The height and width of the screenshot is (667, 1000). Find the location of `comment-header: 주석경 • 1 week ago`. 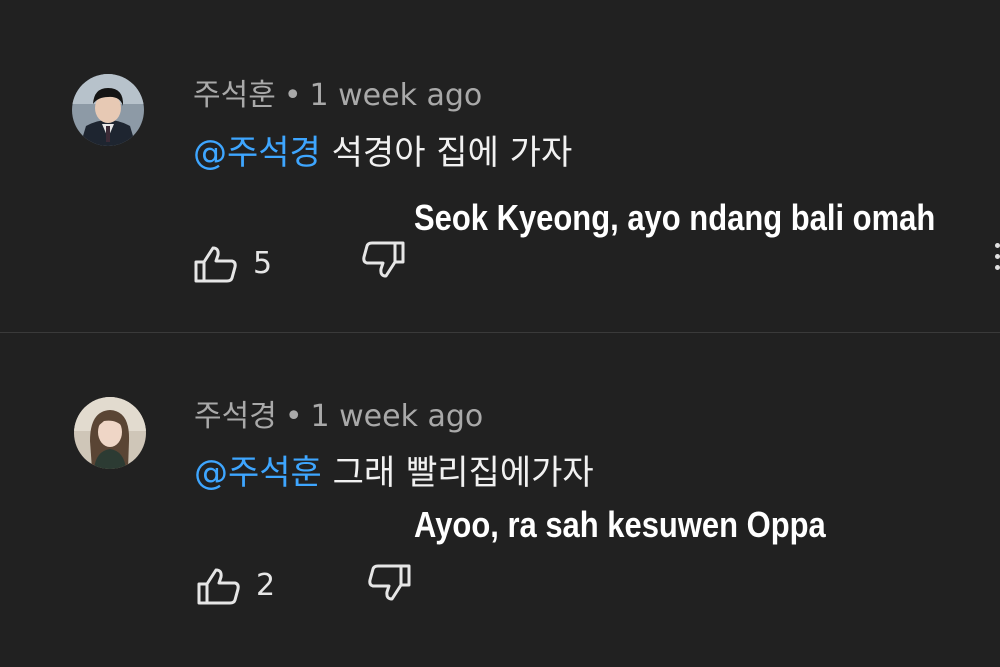

comment-header: 주석경 • 1 week ago is located at coordinates (338, 417).